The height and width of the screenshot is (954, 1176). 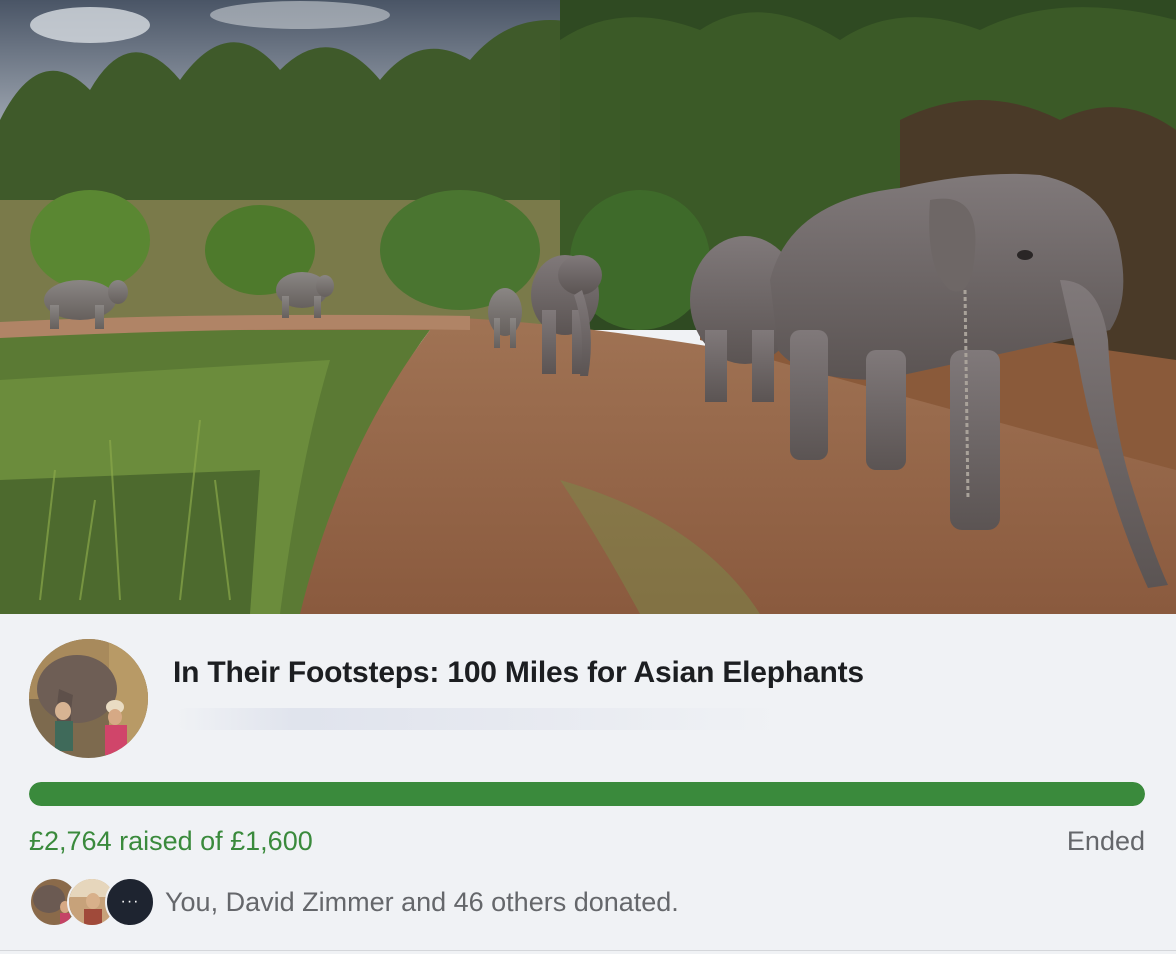 I want to click on fundraiser-avatar, so click(x=88, y=698).